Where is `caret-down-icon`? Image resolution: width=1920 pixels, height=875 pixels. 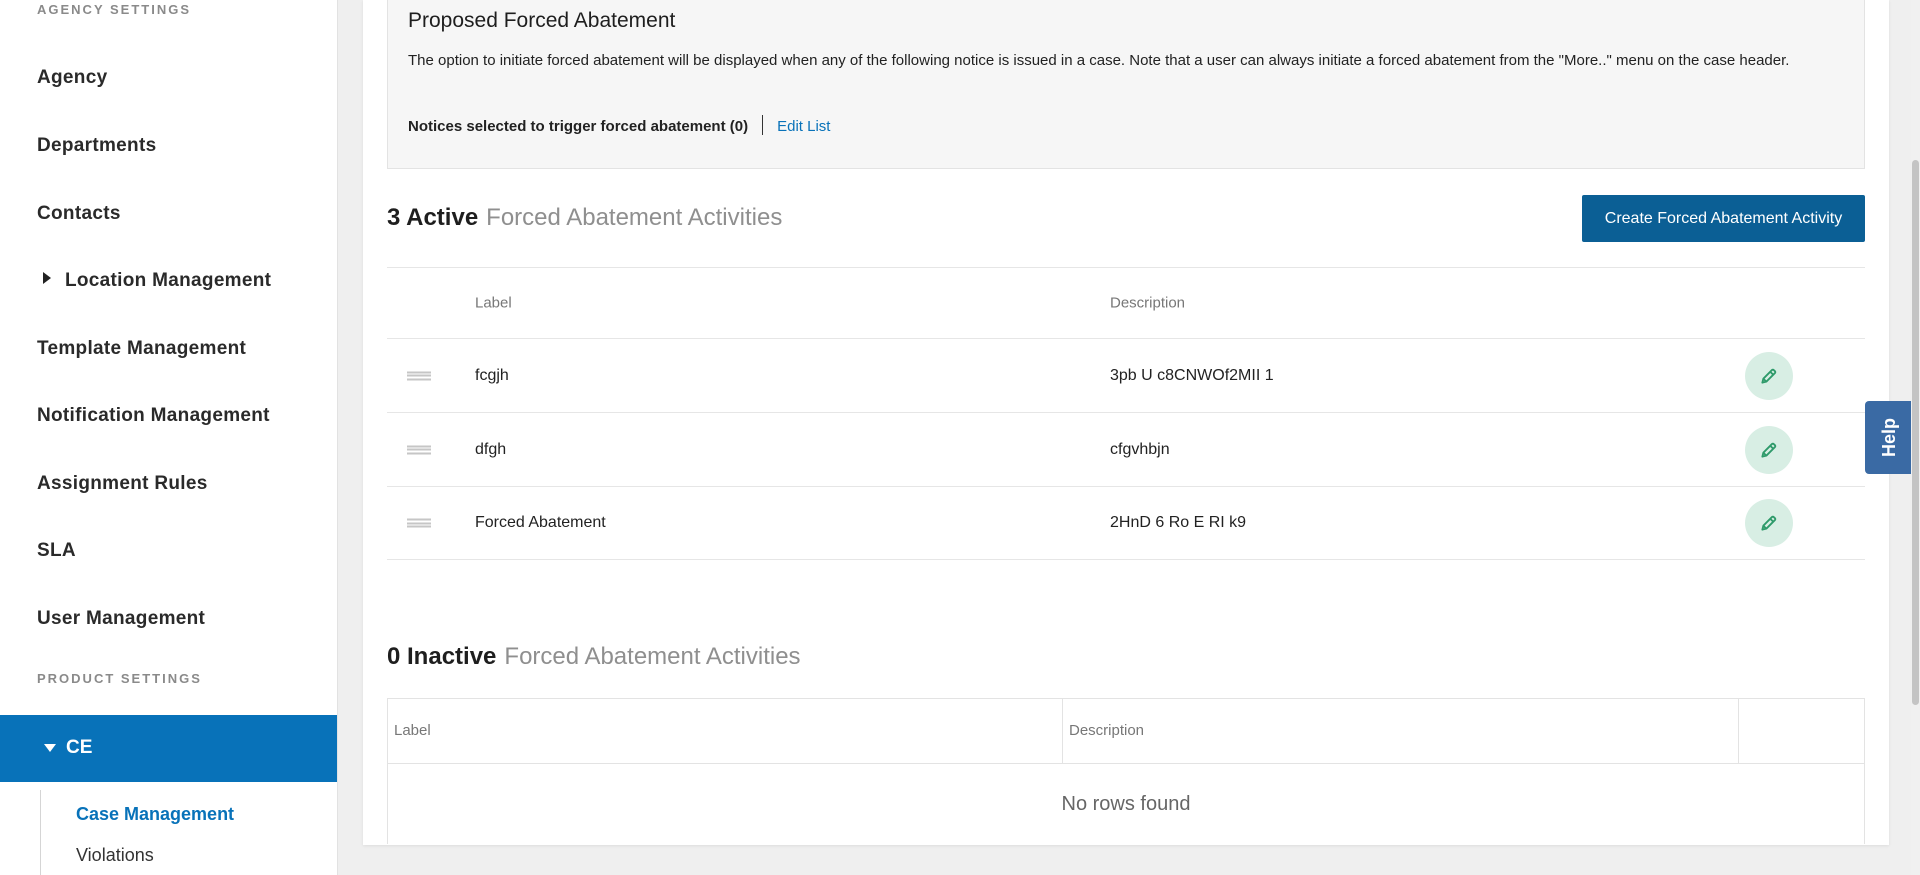 caret-down-icon is located at coordinates (50, 748).